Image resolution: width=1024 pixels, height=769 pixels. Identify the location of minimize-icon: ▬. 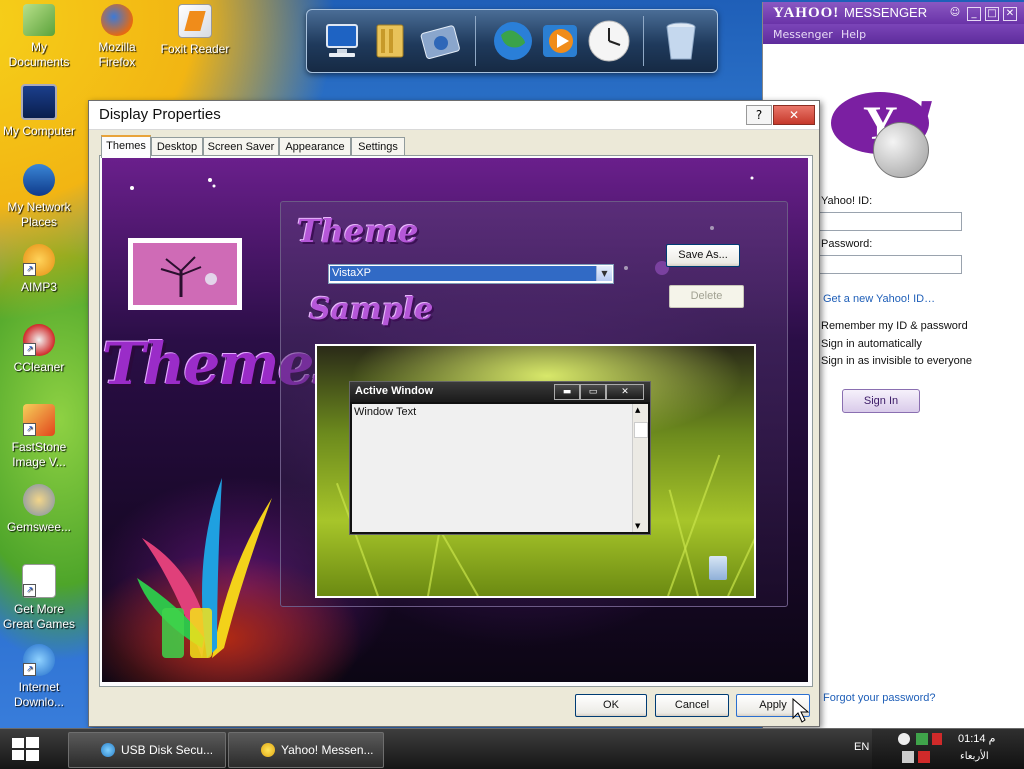
(567, 392).